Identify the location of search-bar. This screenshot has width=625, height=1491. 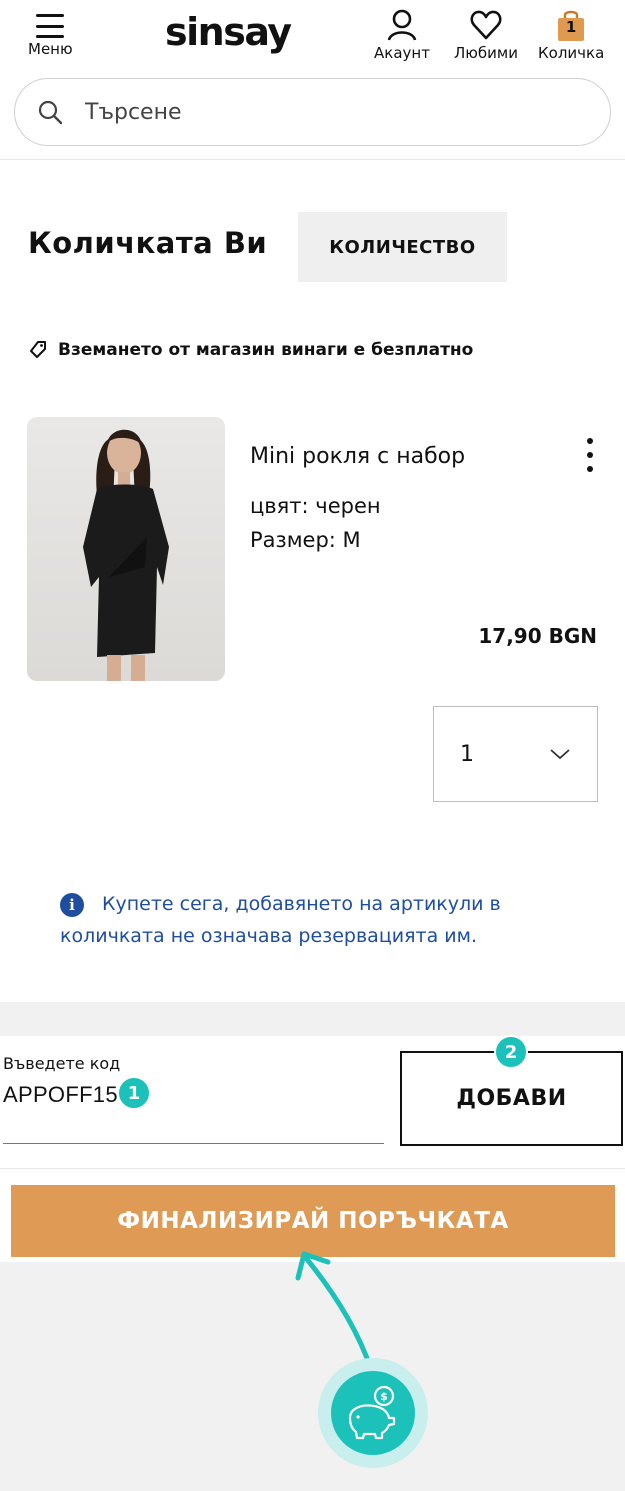
(312, 112).